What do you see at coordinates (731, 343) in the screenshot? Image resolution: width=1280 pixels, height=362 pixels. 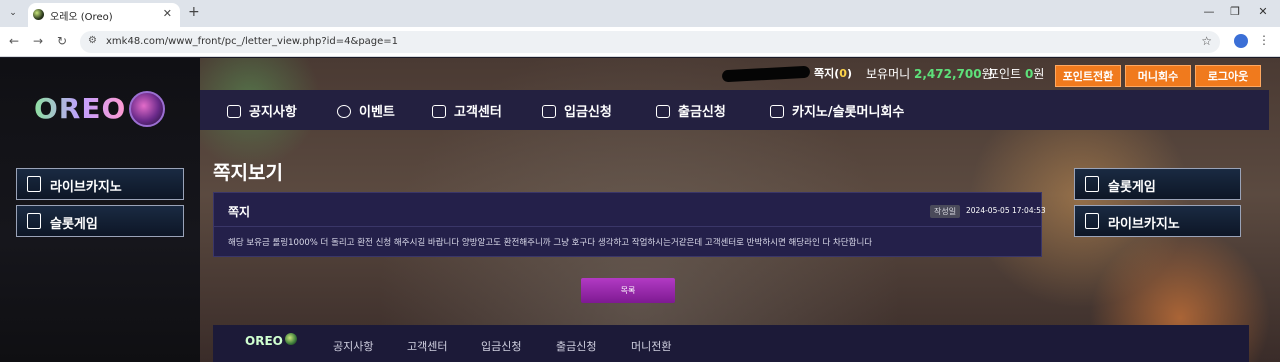 I see `footer-nav: OREO 공지사항 고객센터 입금신청 출금신청 머니전환` at bounding box center [731, 343].